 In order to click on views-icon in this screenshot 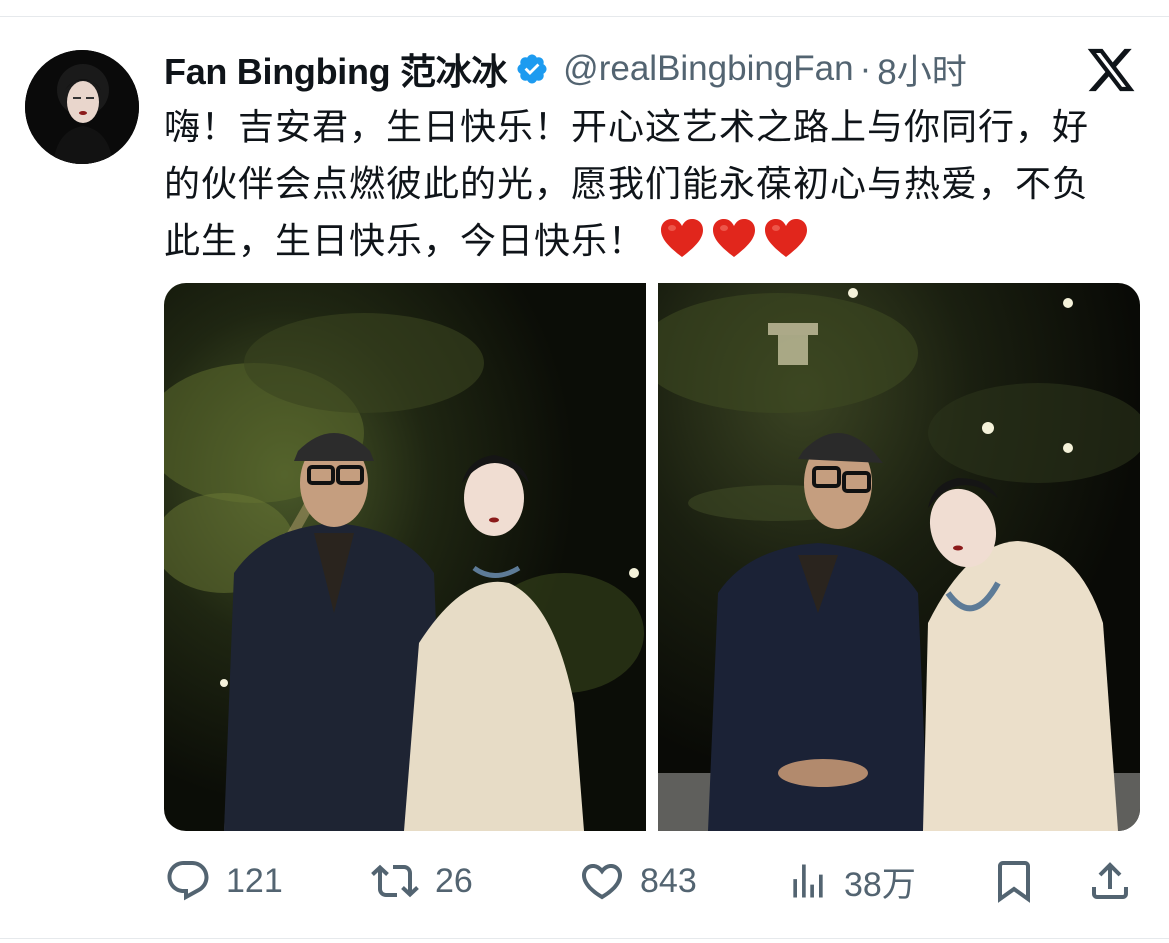, I will do `click(808, 881)`.